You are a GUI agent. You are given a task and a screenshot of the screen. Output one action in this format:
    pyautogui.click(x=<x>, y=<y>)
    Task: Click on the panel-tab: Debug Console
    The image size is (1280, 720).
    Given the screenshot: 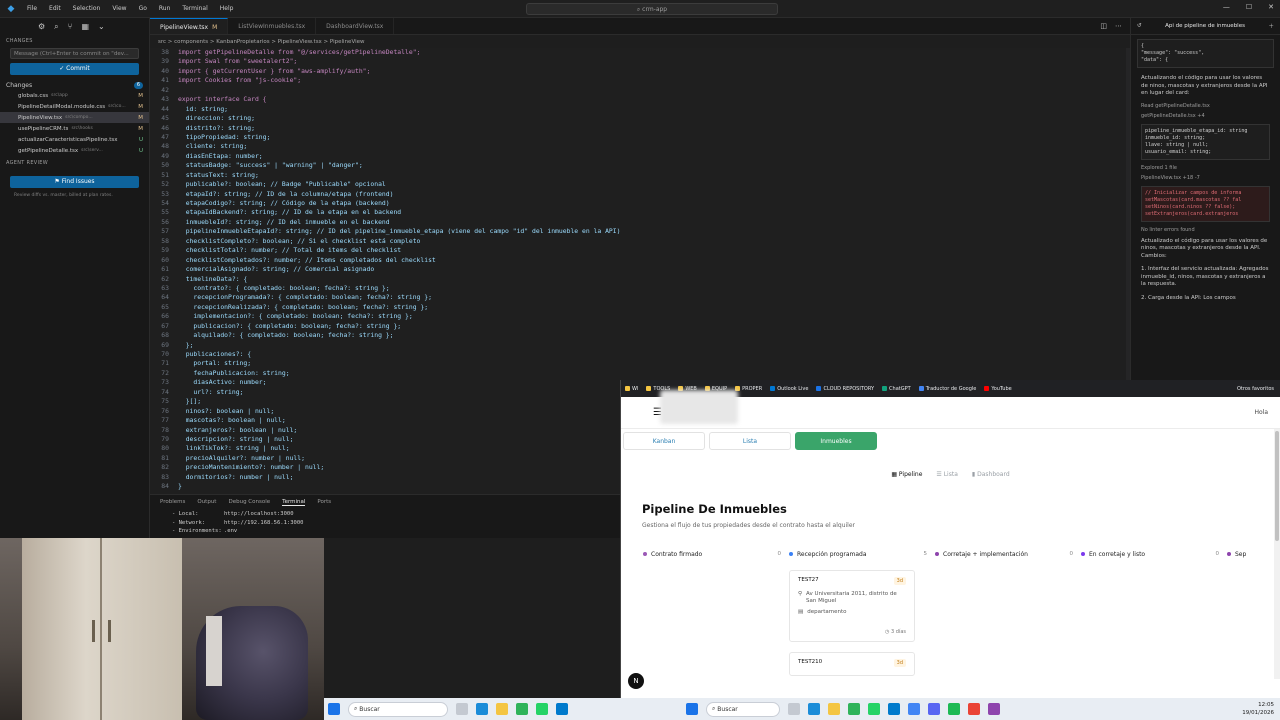 What is the action you would take?
    pyautogui.click(x=249, y=502)
    